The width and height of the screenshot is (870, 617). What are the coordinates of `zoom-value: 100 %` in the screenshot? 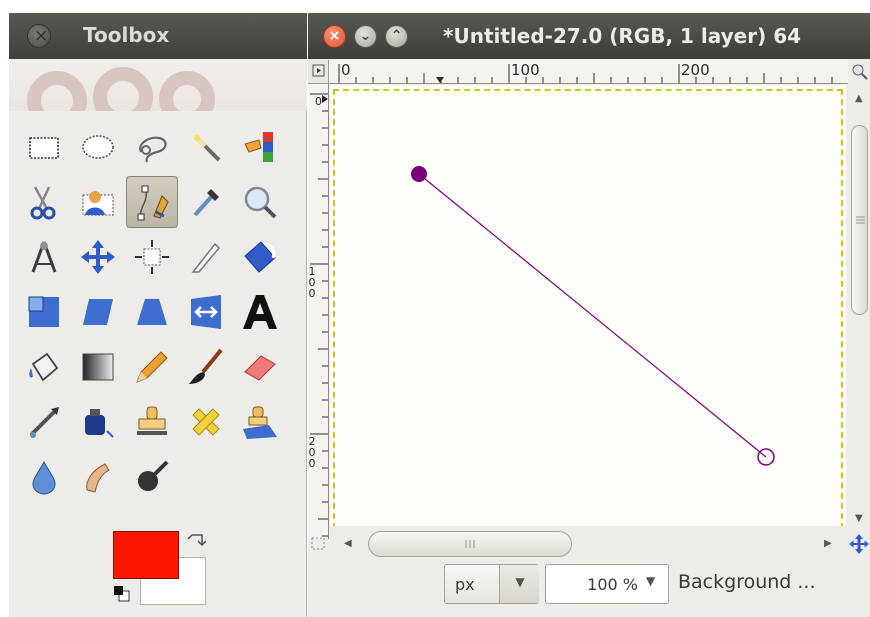 It's located at (612, 584).